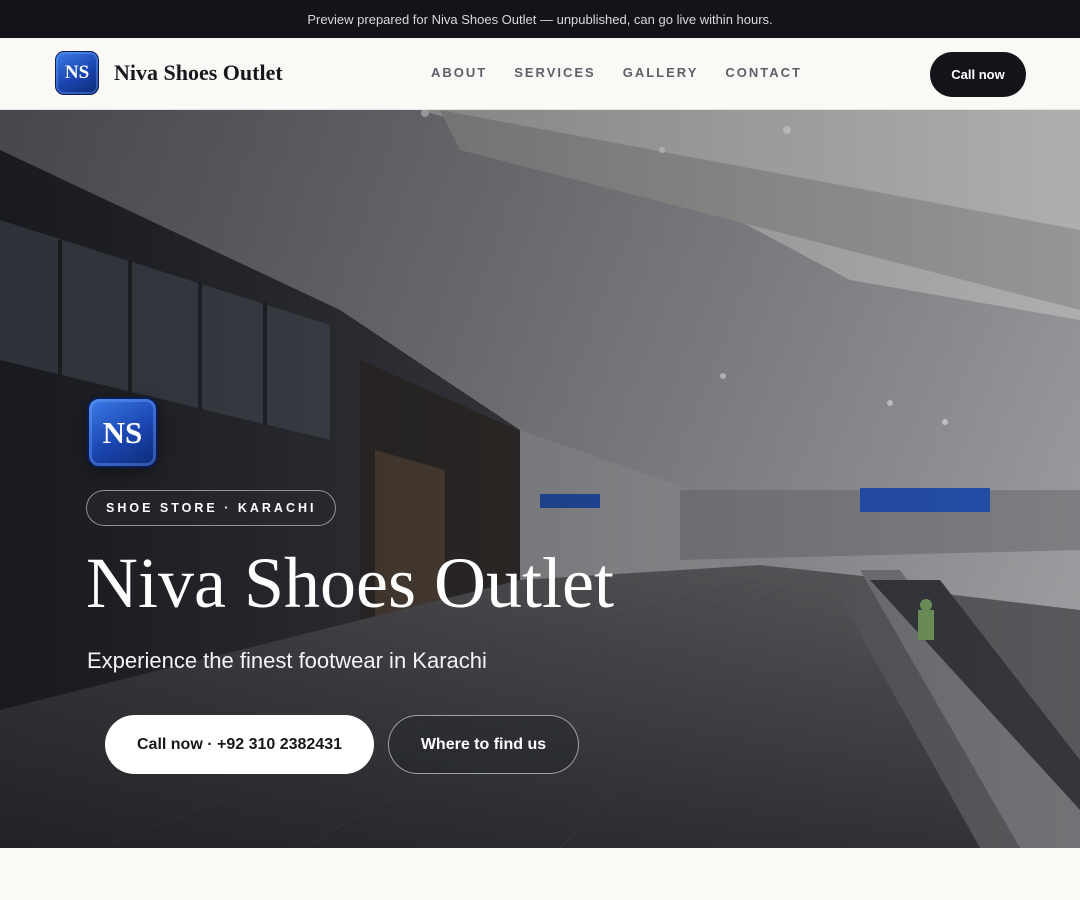  Describe the element at coordinates (661, 72) in the screenshot. I see `nav-link-gallery: GALLERY` at that location.